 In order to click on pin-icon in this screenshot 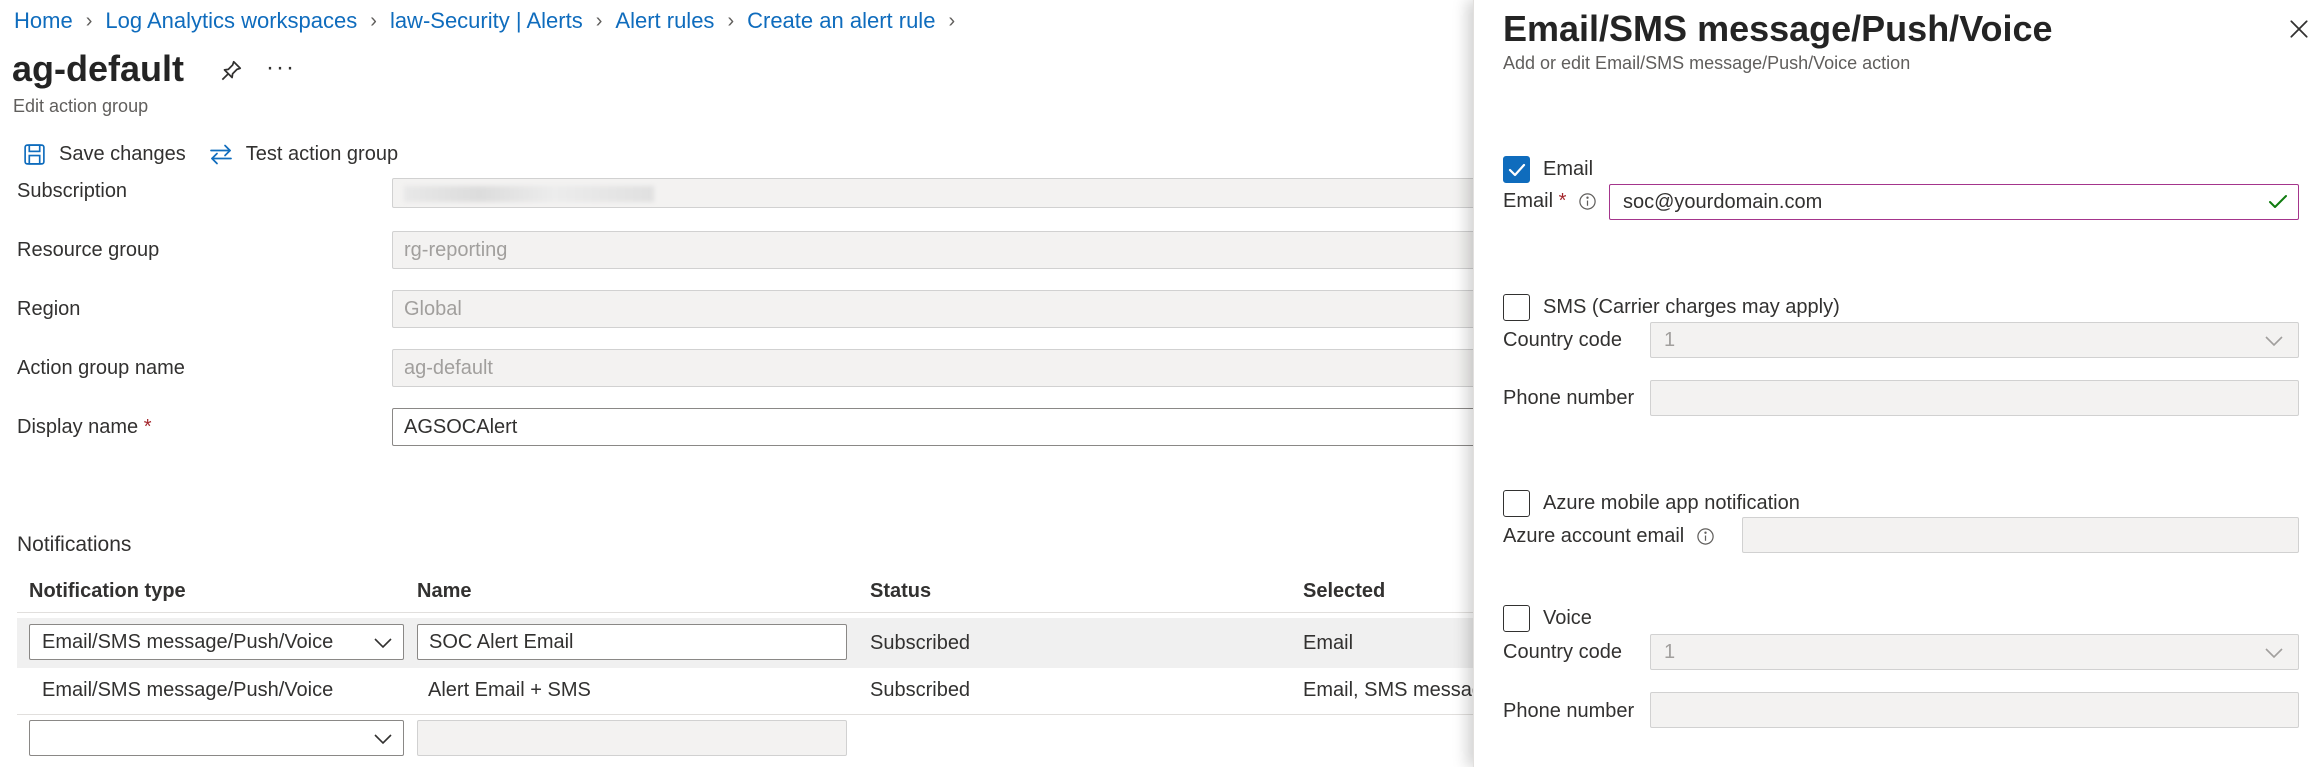, I will do `click(231, 71)`.